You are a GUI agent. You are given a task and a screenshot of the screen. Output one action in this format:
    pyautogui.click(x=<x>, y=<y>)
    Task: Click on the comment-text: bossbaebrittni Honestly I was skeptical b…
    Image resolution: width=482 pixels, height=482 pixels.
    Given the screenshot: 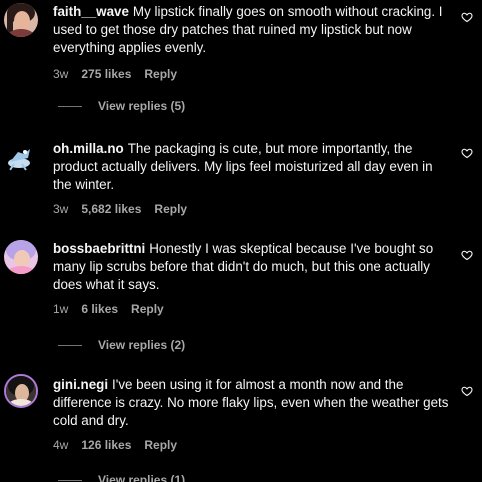 What is the action you would take?
    pyautogui.click(x=253, y=267)
    